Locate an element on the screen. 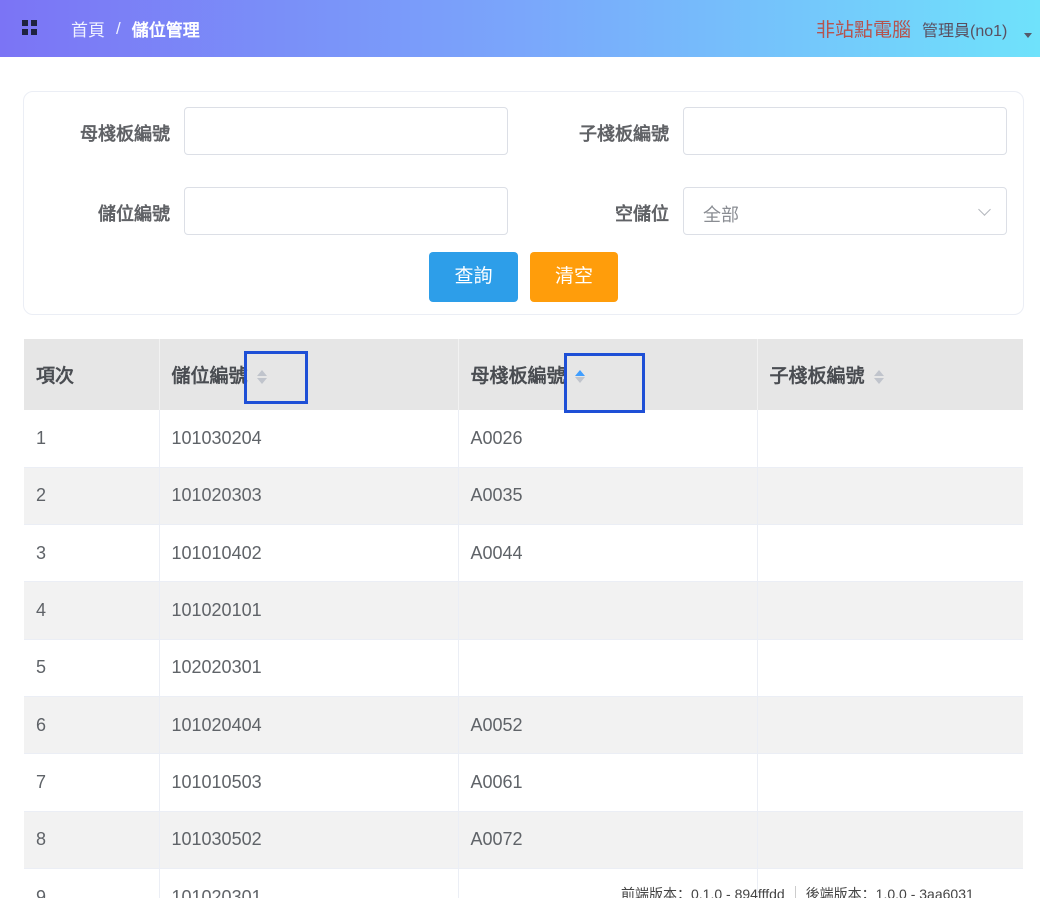  empty-location-select: 全部 is located at coordinates (845, 211).